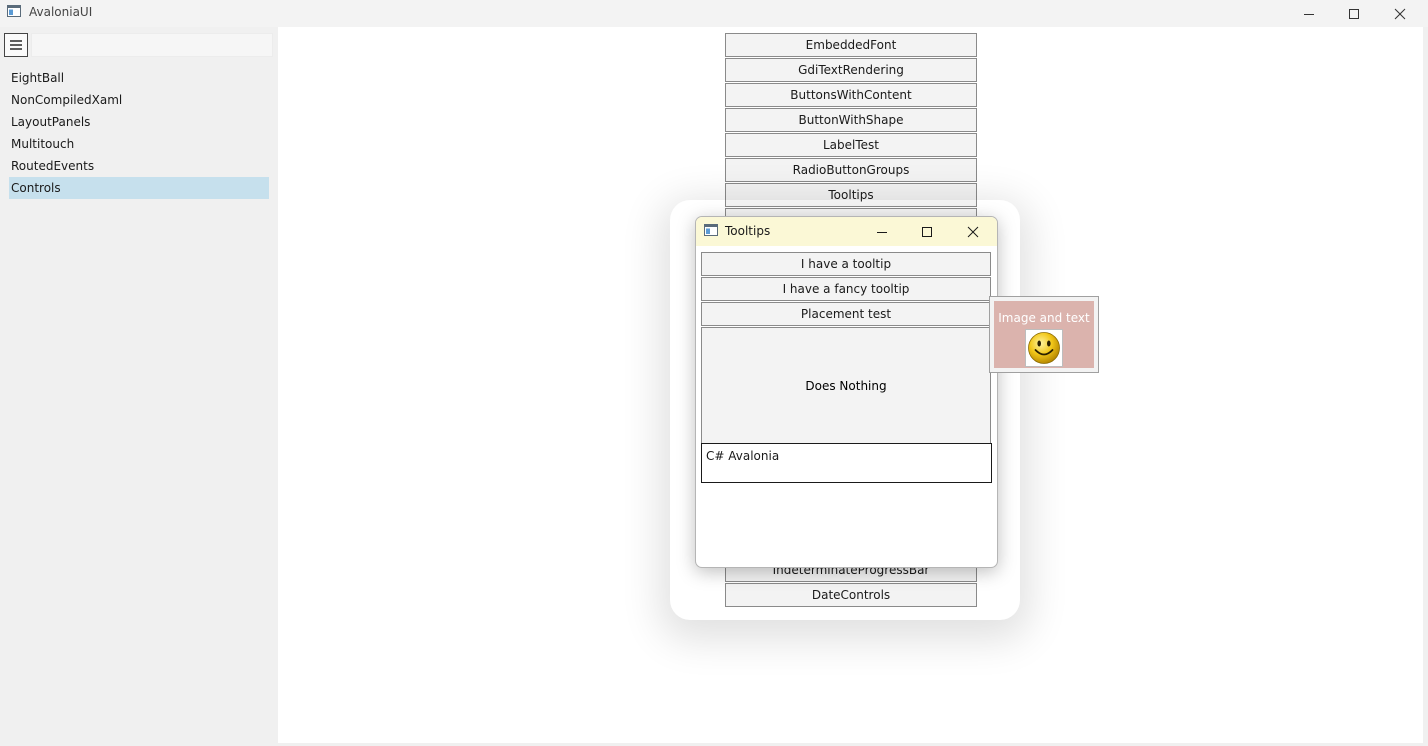 The height and width of the screenshot is (746, 1428). I want to click on sidebar-item-eightball: EightBall, so click(139, 78).